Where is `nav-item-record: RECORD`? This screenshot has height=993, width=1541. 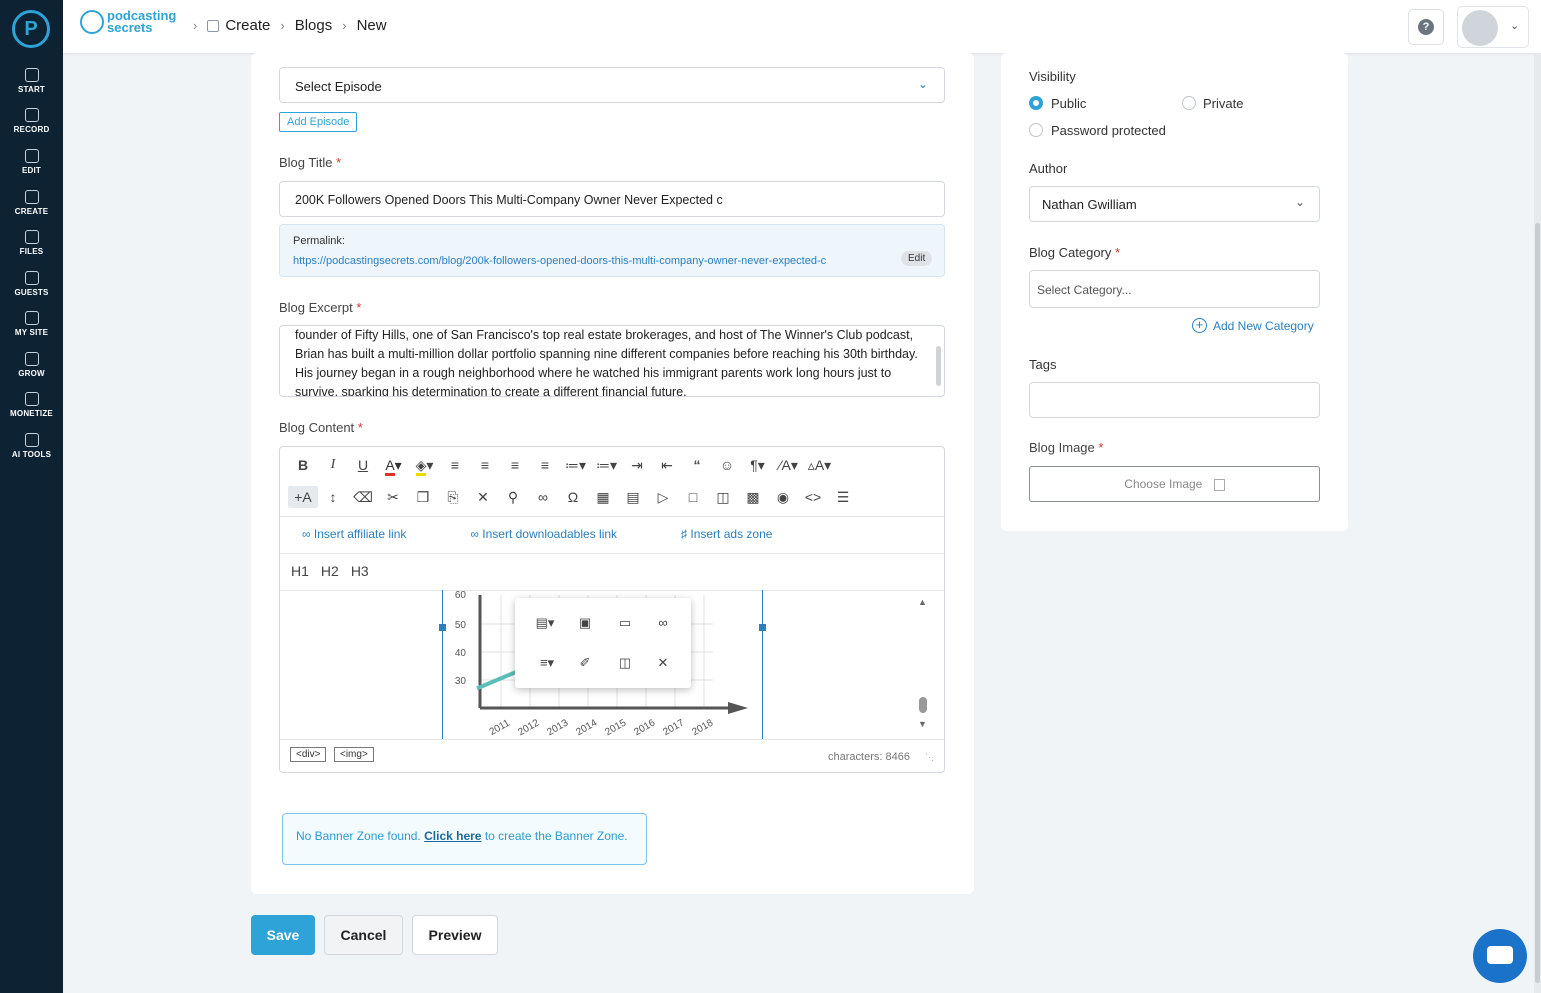
nav-item-record: RECORD is located at coordinates (31, 121).